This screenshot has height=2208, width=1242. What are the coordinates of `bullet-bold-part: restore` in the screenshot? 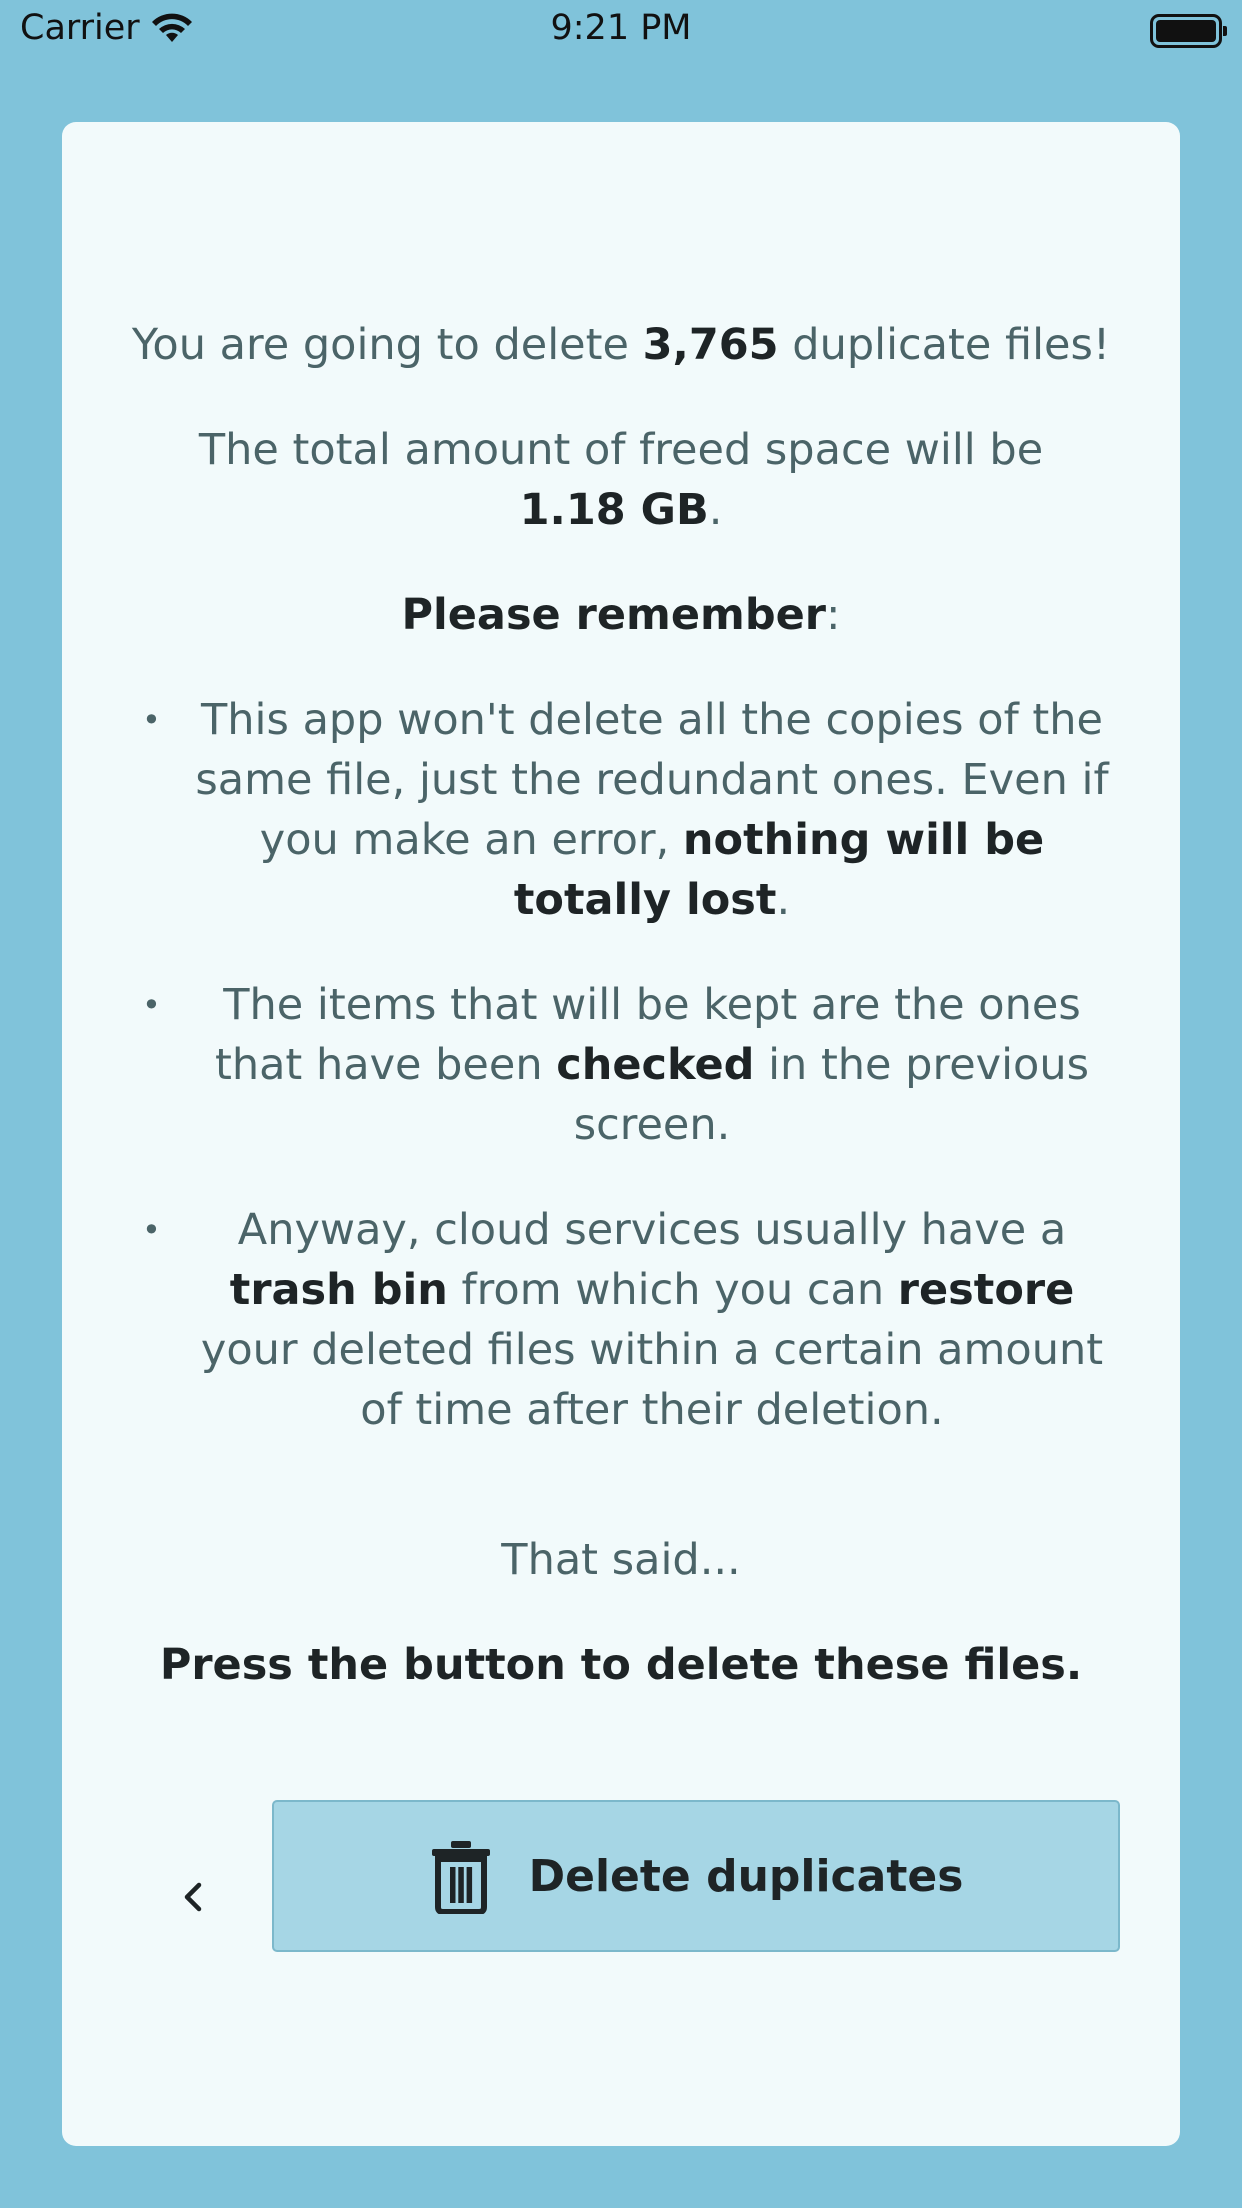 It's located at (986, 1290).